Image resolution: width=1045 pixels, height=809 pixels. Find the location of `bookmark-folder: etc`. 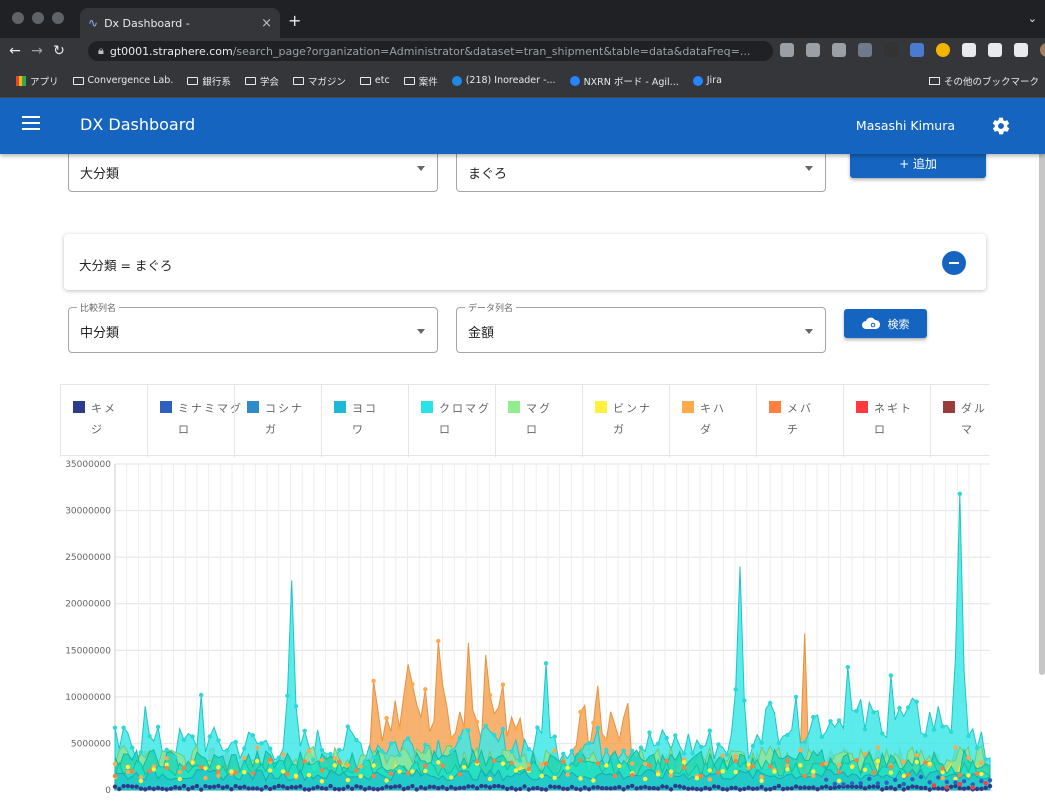

bookmark-folder: etc is located at coordinates (374, 80).